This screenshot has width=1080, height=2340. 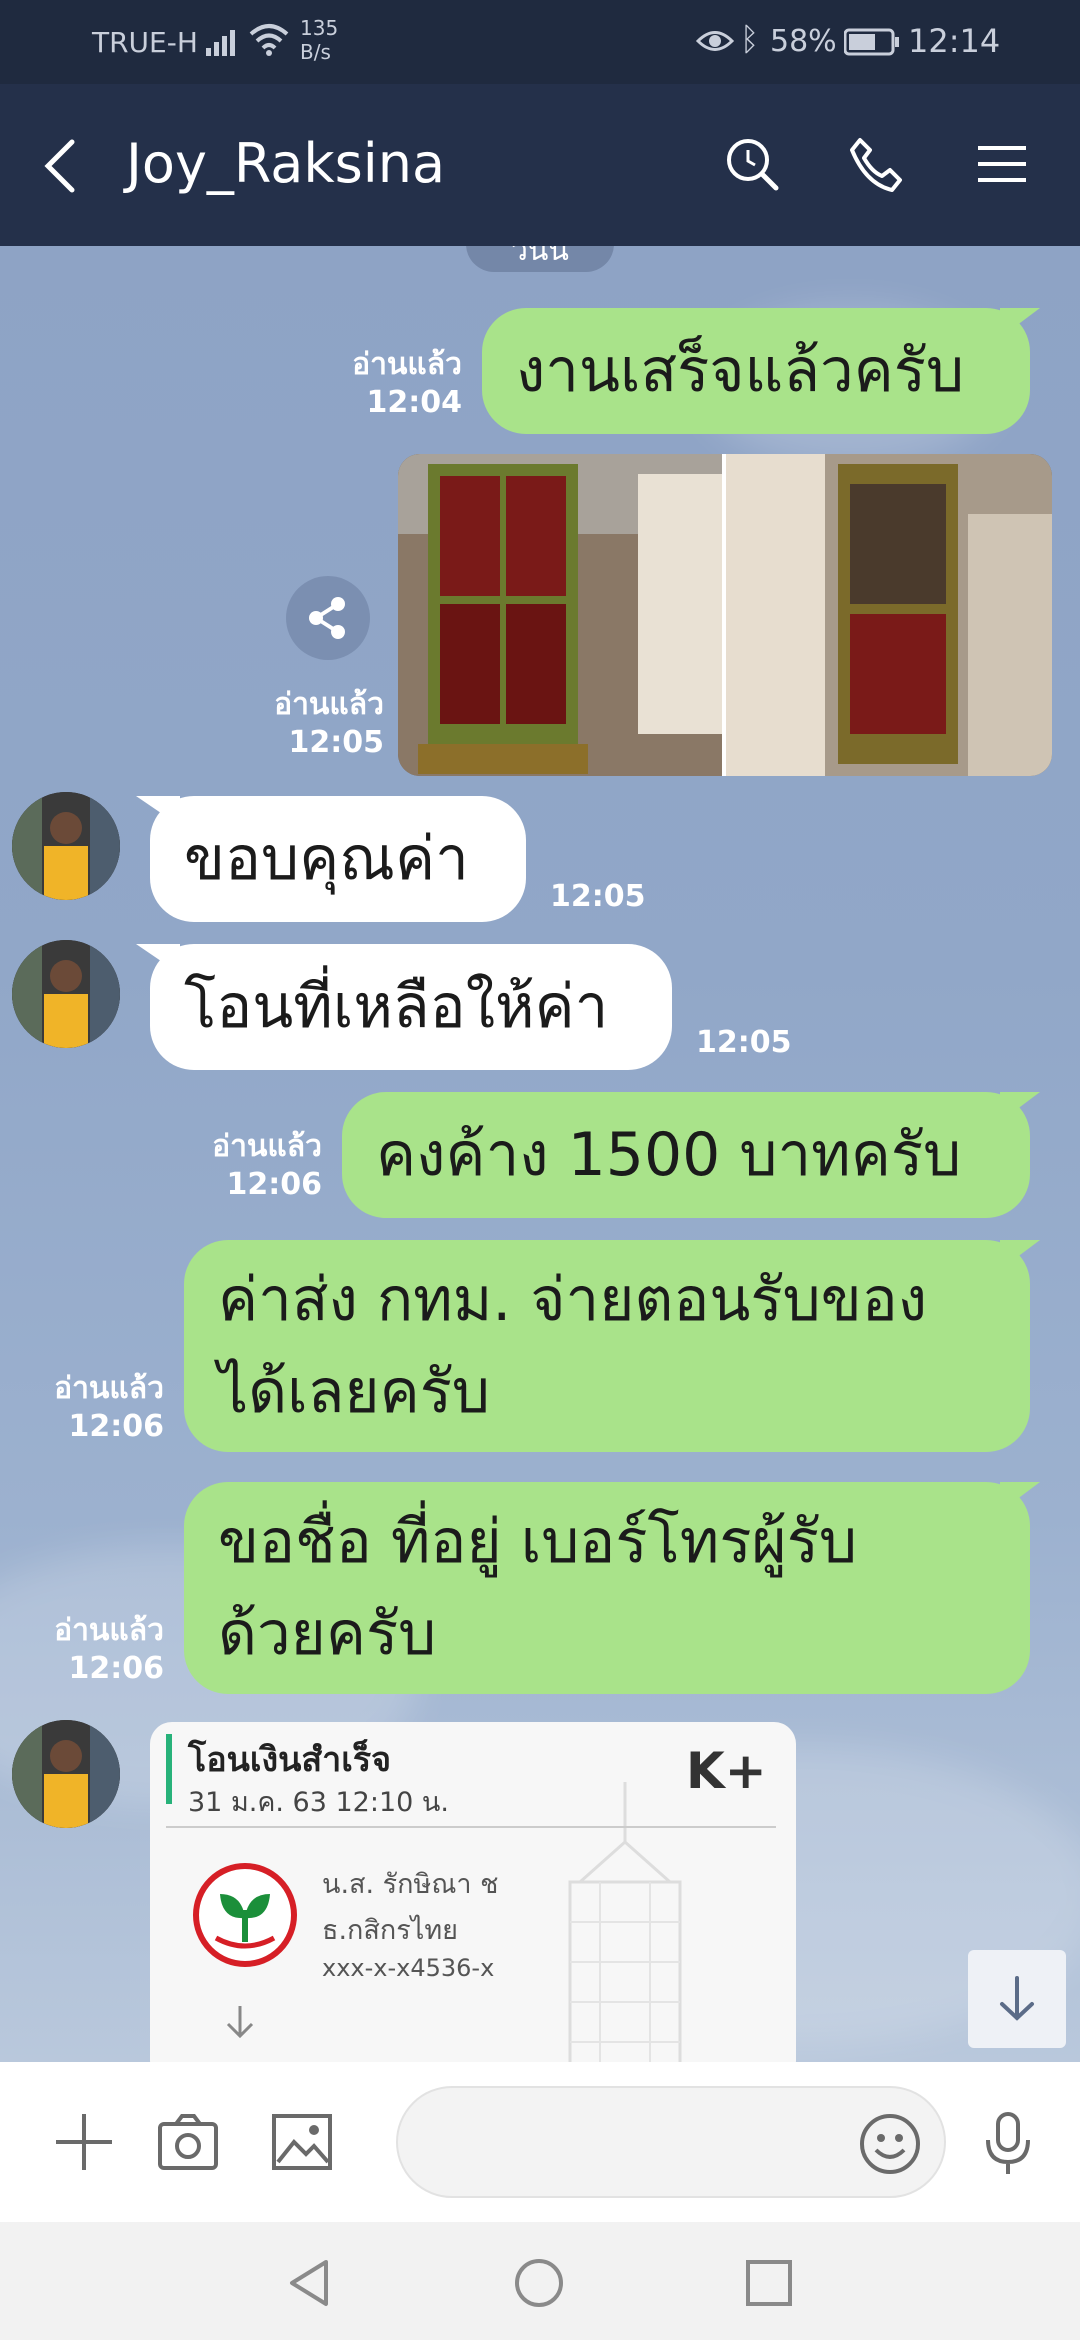 What do you see at coordinates (750, 39) in the screenshot?
I see `bluetooth-icon: ᛒ` at bounding box center [750, 39].